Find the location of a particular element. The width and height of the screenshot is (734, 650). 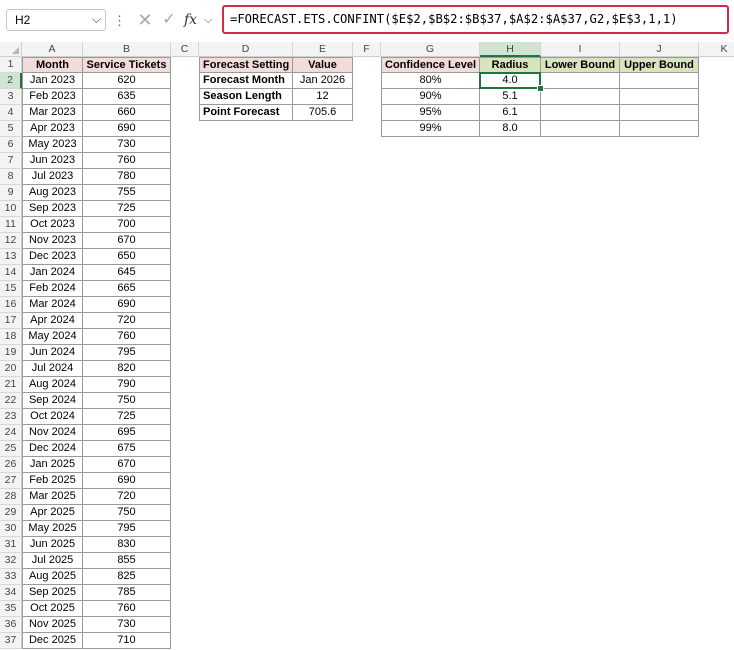

table_main-cell: Jul 2025 is located at coordinates (52, 561).